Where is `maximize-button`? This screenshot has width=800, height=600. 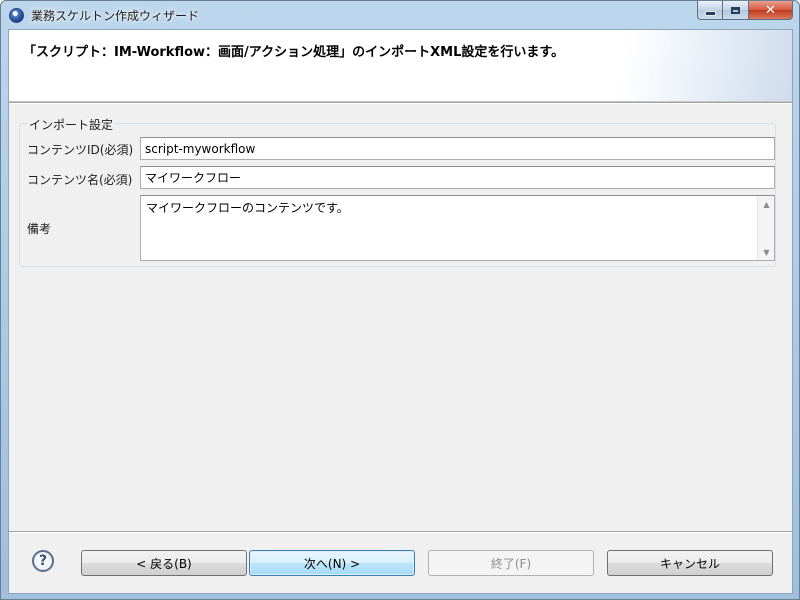
maximize-button is located at coordinates (736, 10).